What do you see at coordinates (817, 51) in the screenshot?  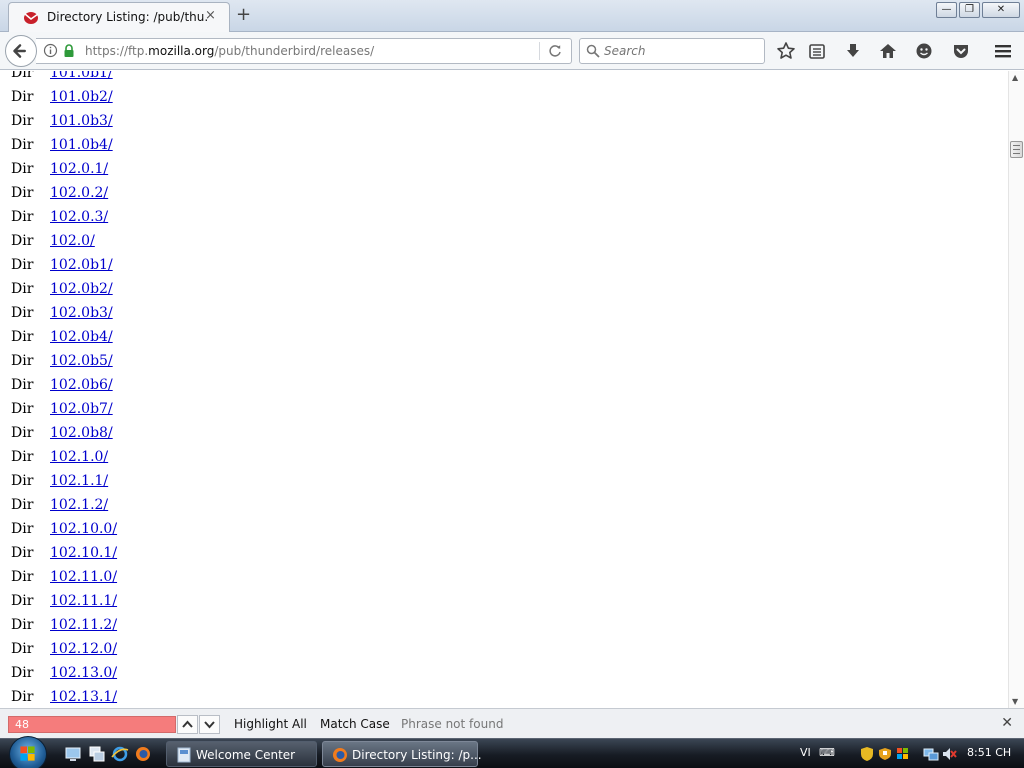 I see `bookmarks-menu-icon` at bounding box center [817, 51].